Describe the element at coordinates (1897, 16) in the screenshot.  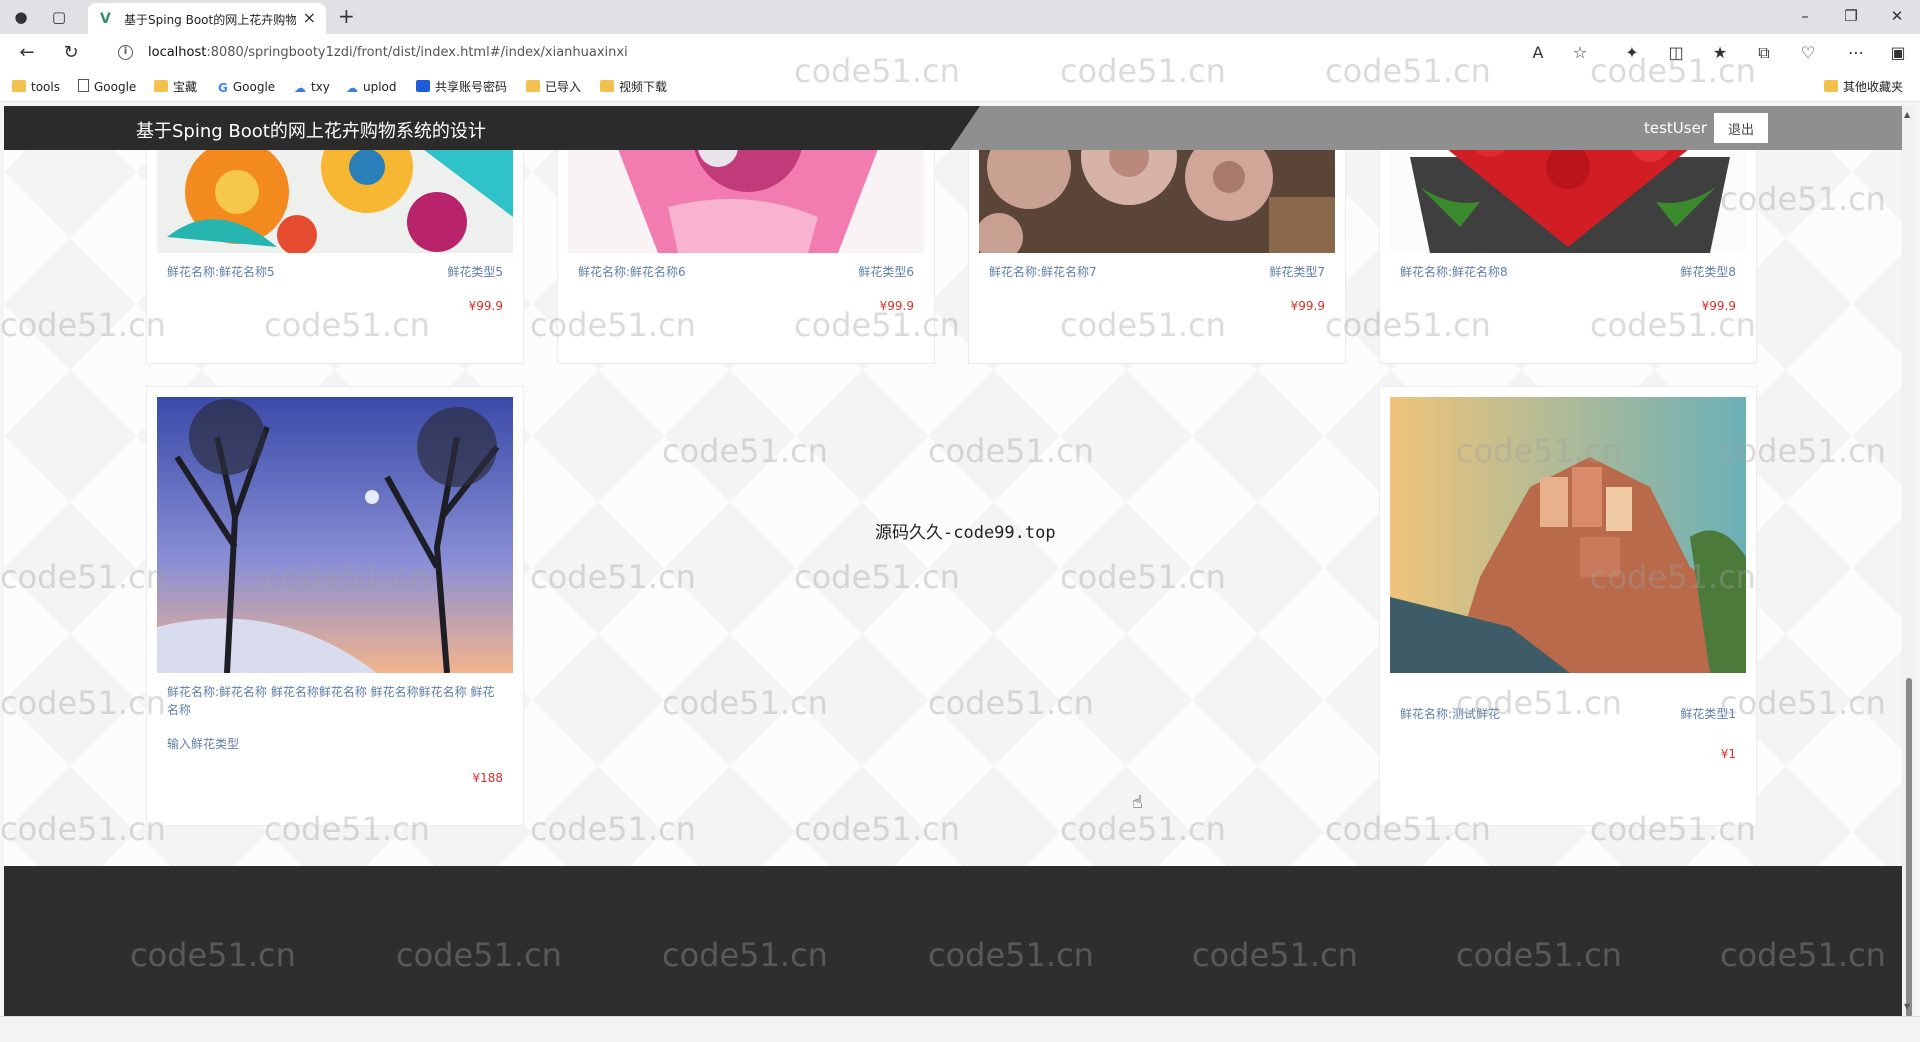
I see `close-window-icon: ✕` at that location.